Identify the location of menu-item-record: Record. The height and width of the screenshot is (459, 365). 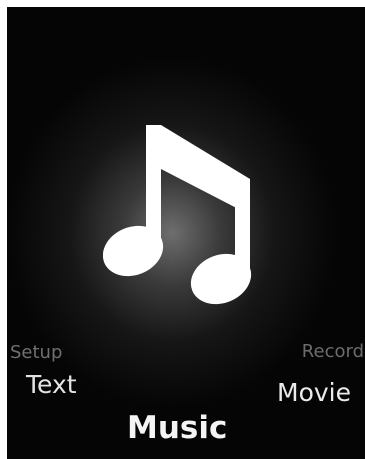
(333, 351).